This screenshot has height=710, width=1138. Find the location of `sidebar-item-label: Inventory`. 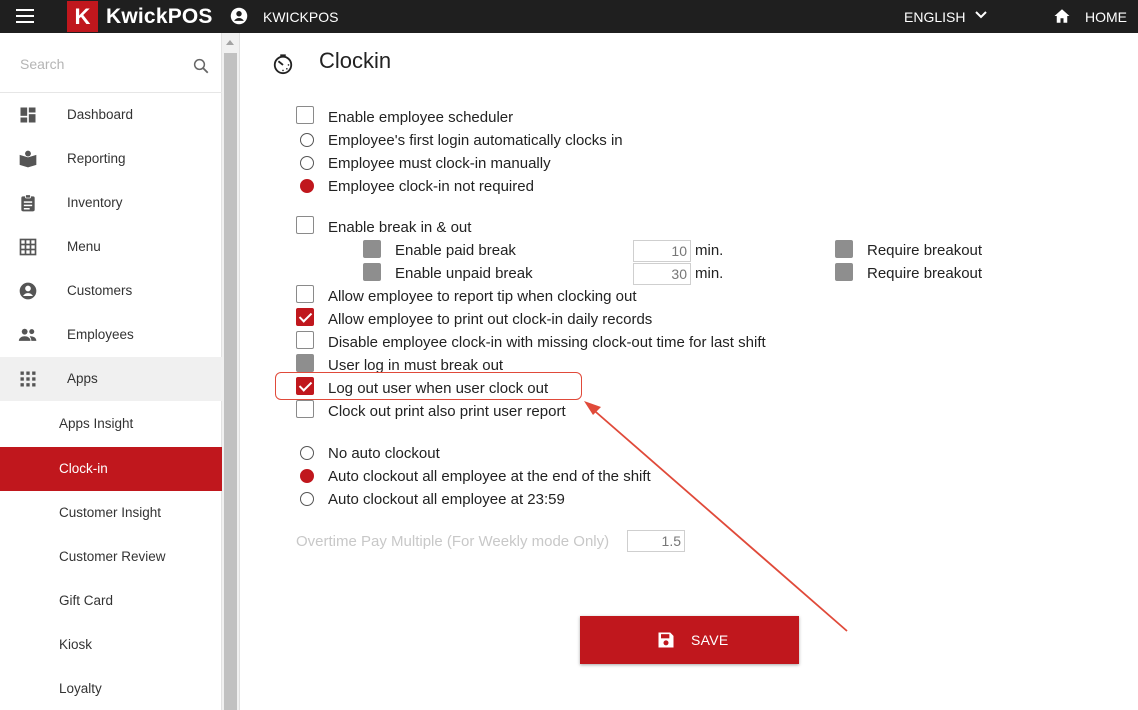

sidebar-item-label: Inventory is located at coordinates (95, 202).